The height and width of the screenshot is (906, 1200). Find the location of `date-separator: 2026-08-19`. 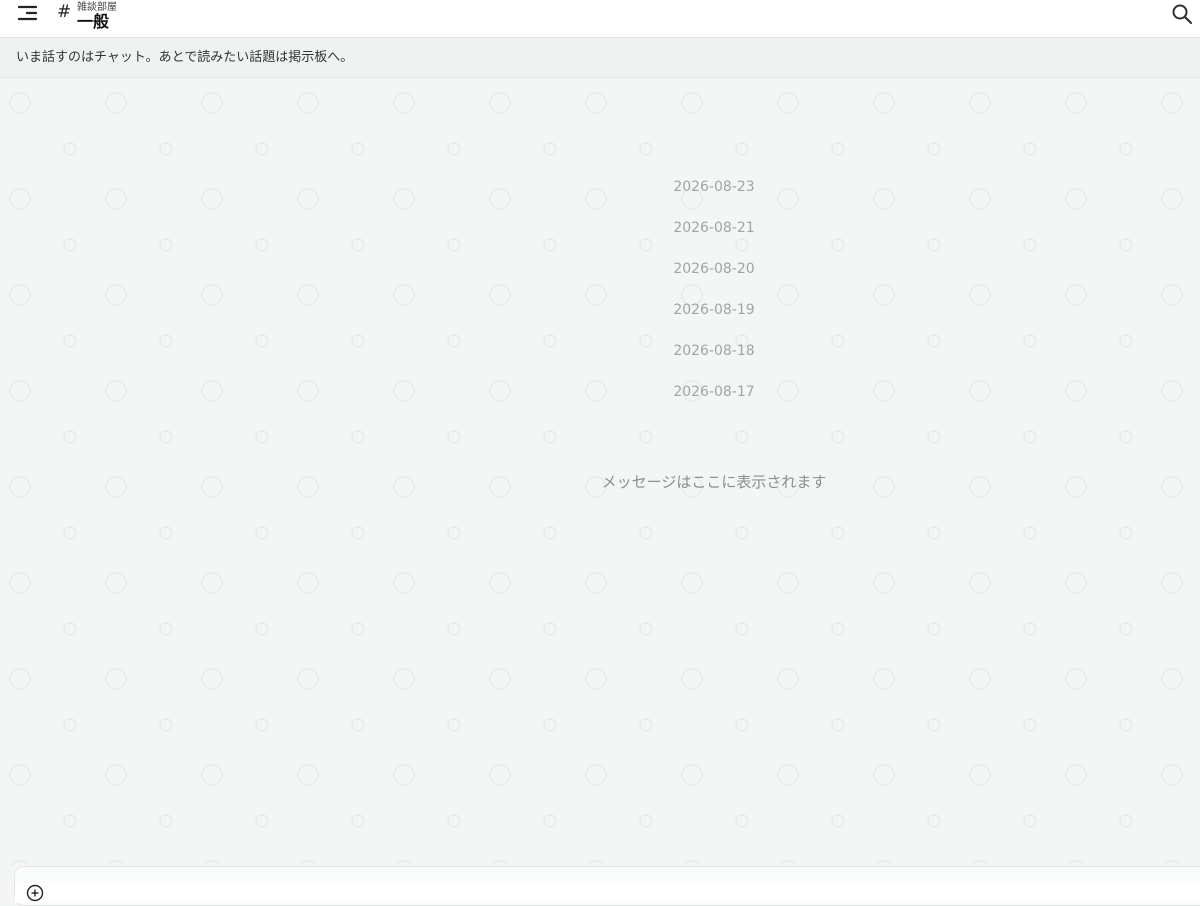

date-separator: 2026-08-19 is located at coordinates (714, 310).